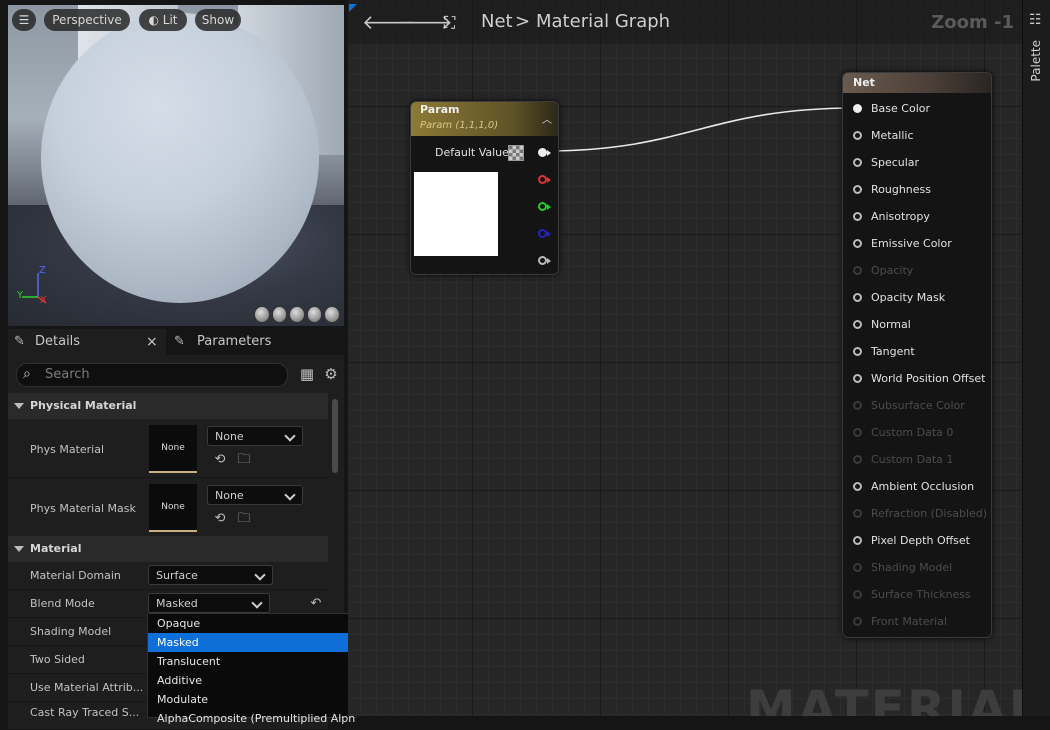 Image resolution: width=1050 pixels, height=730 pixels. What do you see at coordinates (168, 406) in the screenshot?
I see `section-physical-material: Physical Material` at bounding box center [168, 406].